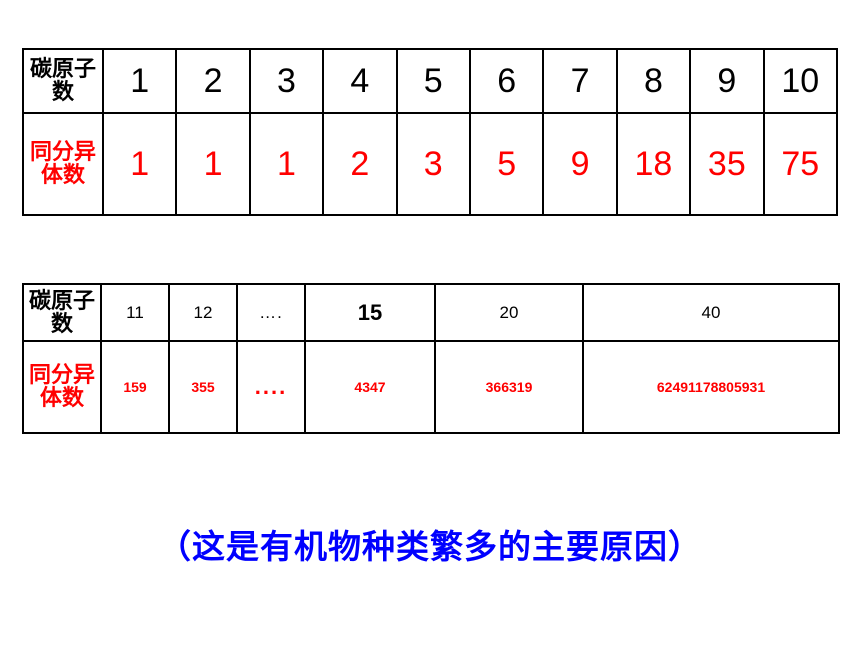 Image resolution: width=860 pixels, height=645 pixels. Describe the element at coordinates (271, 312) in the screenshot. I see `cell-carbon-ellipsis: ….` at that location.